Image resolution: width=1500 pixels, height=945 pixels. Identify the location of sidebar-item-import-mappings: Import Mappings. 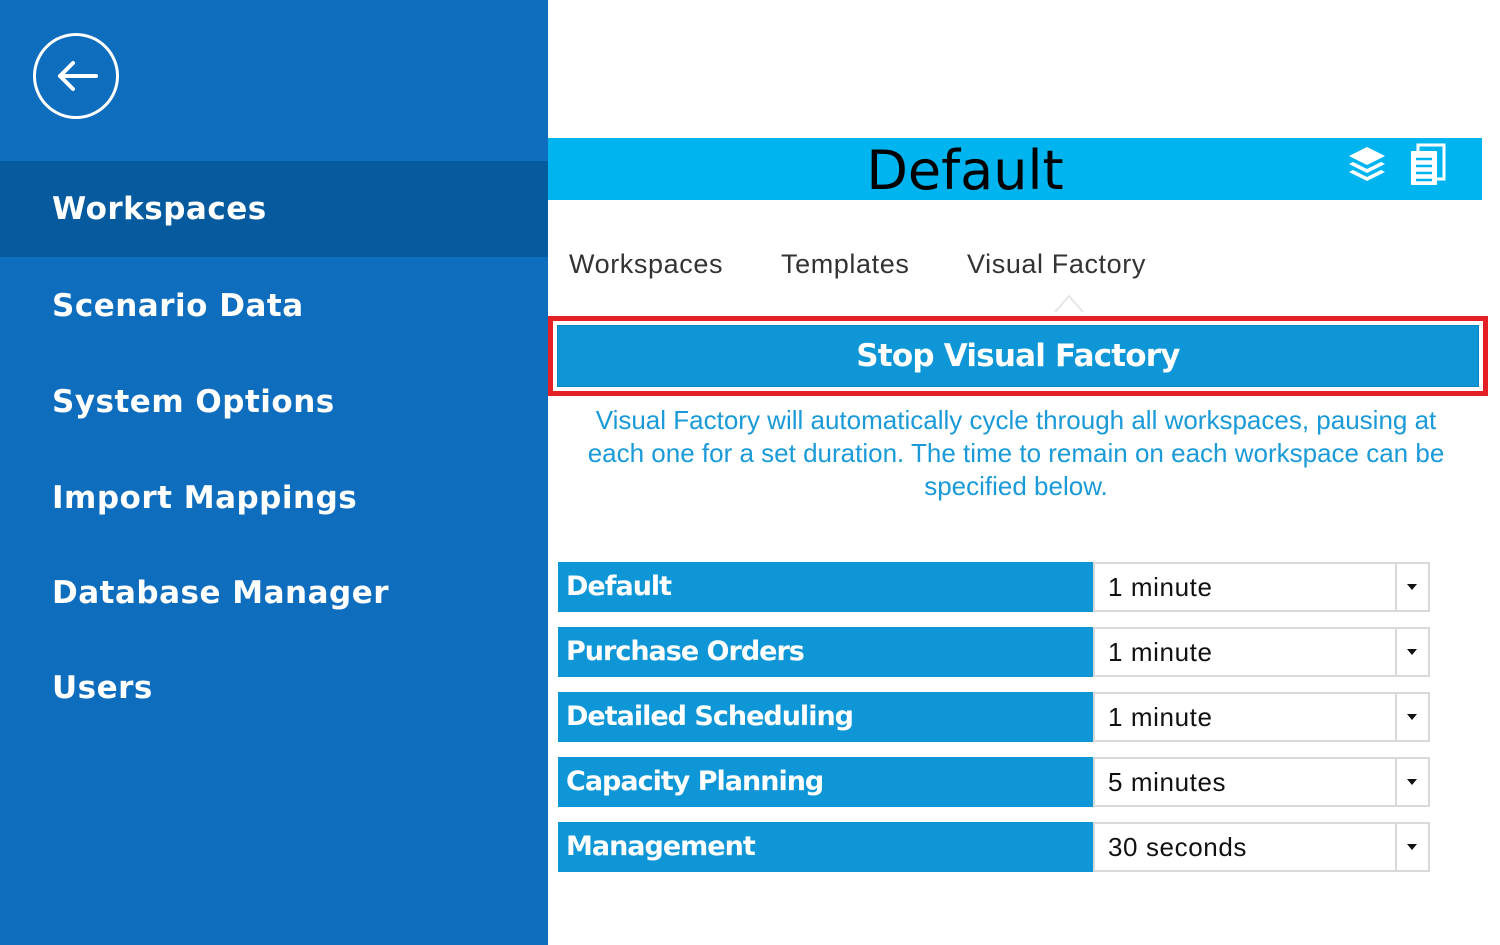
(274, 498).